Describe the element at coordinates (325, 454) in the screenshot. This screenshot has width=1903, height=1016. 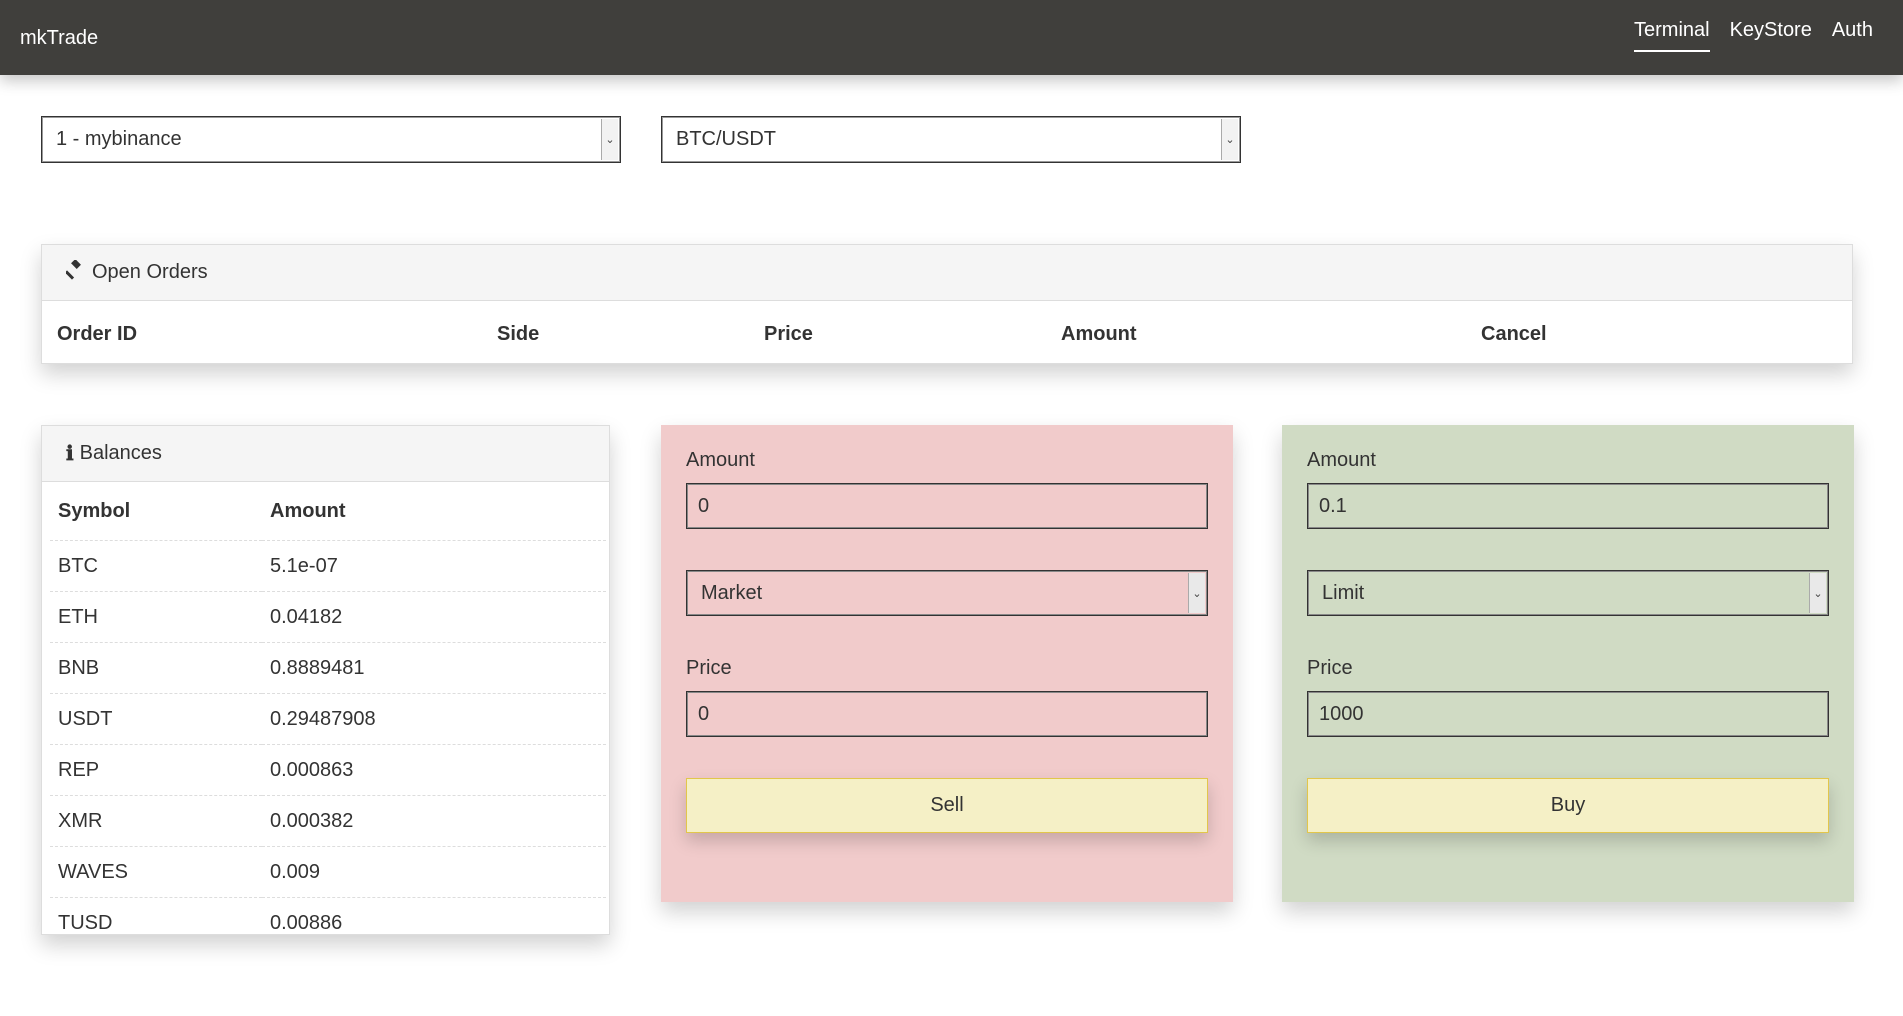
I see `balances-header: ℹ Balances` at that location.